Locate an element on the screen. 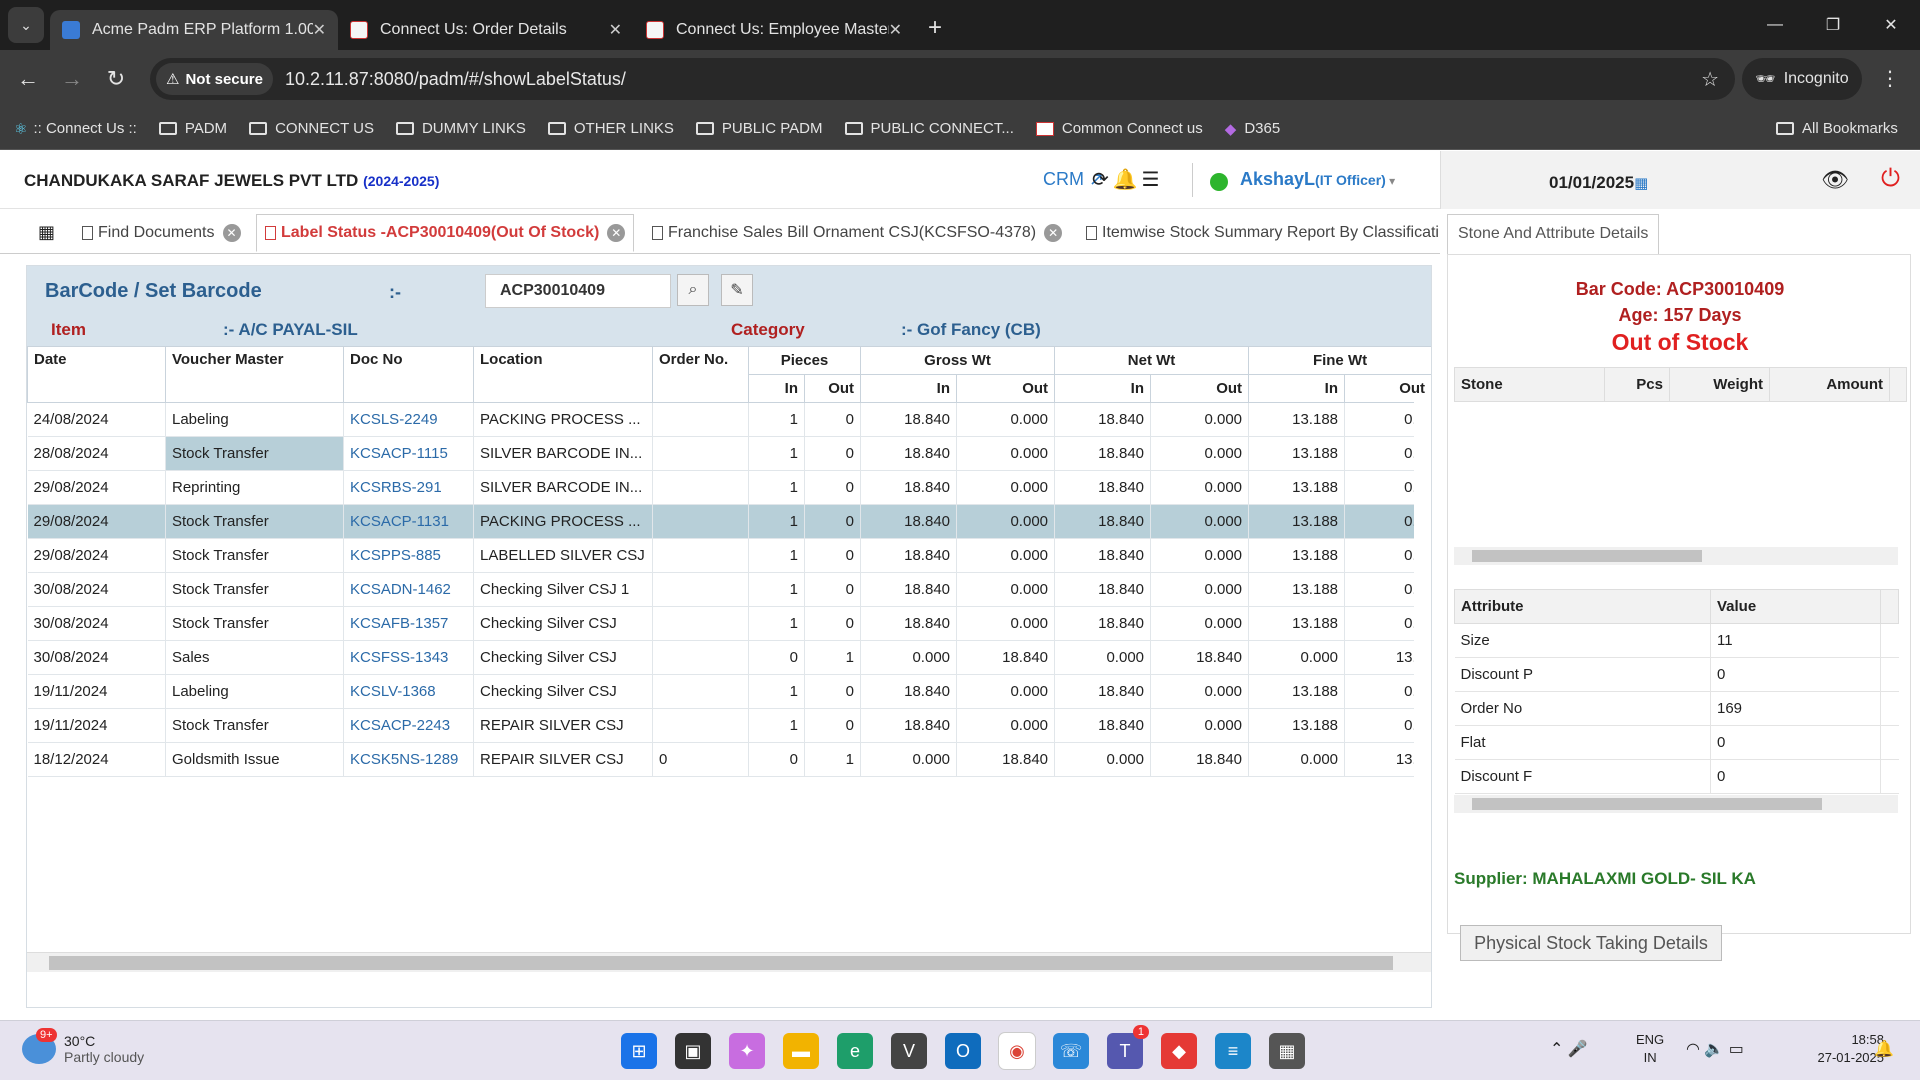  browser-tab-erp: Acme Padm ERP Platform 1.00 ✕ is located at coordinates (194, 30).